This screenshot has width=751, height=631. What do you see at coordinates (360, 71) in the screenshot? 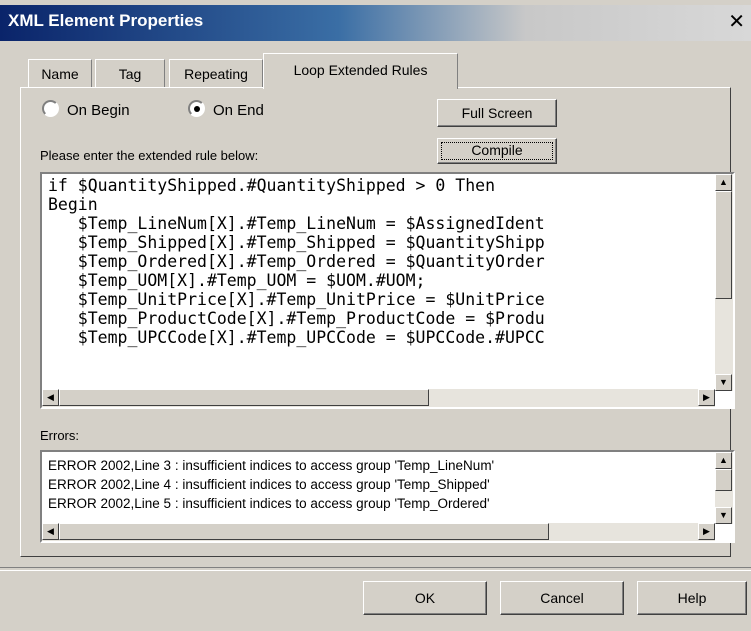
I see `tab-loop-extended-rules: Loop Extended Rules` at bounding box center [360, 71].